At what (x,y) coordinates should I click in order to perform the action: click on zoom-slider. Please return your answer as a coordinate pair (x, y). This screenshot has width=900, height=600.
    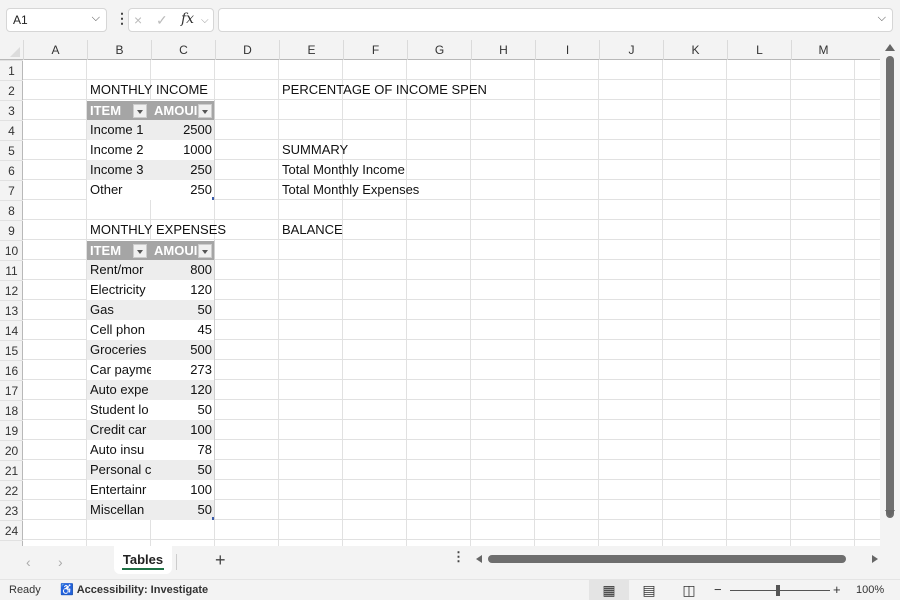
    Looking at the image, I should click on (780, 590).